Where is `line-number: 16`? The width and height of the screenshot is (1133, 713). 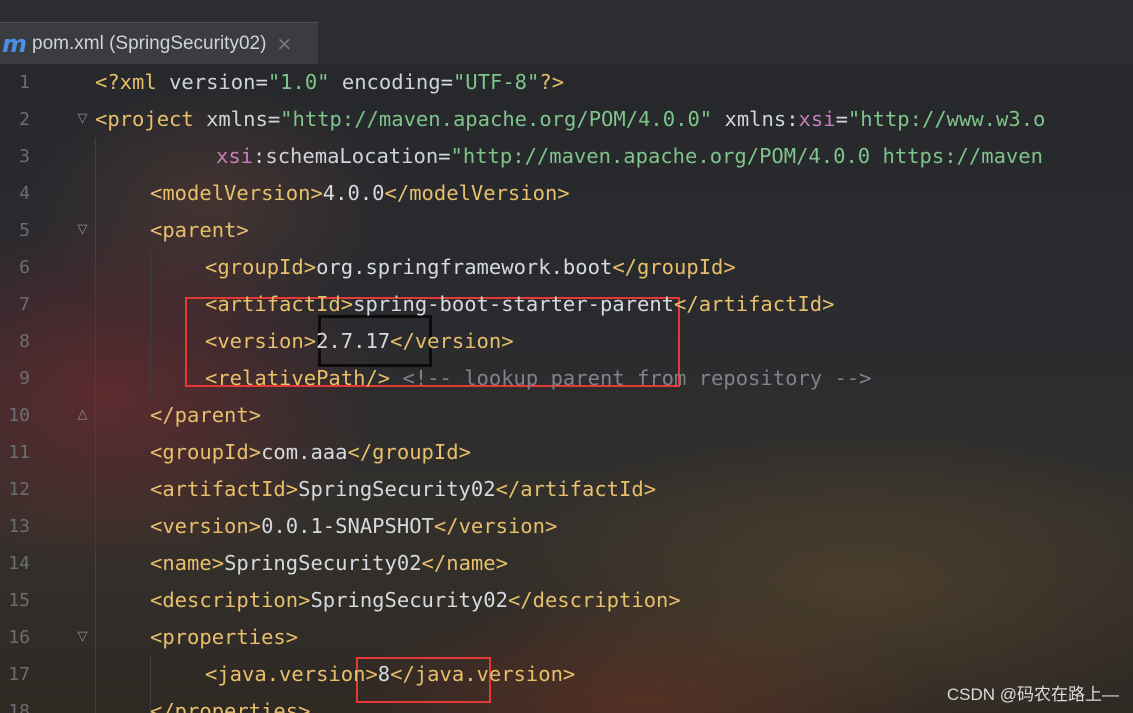
line-number: 16 is located at coordinates (19, 637).